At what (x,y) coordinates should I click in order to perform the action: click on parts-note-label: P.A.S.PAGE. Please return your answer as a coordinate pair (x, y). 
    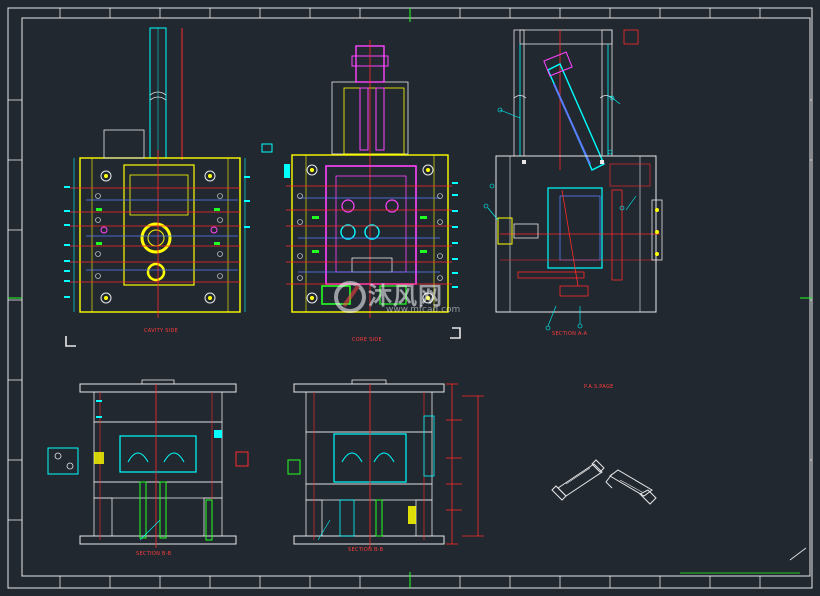
    Looking at the image, I should click on (599, 387).